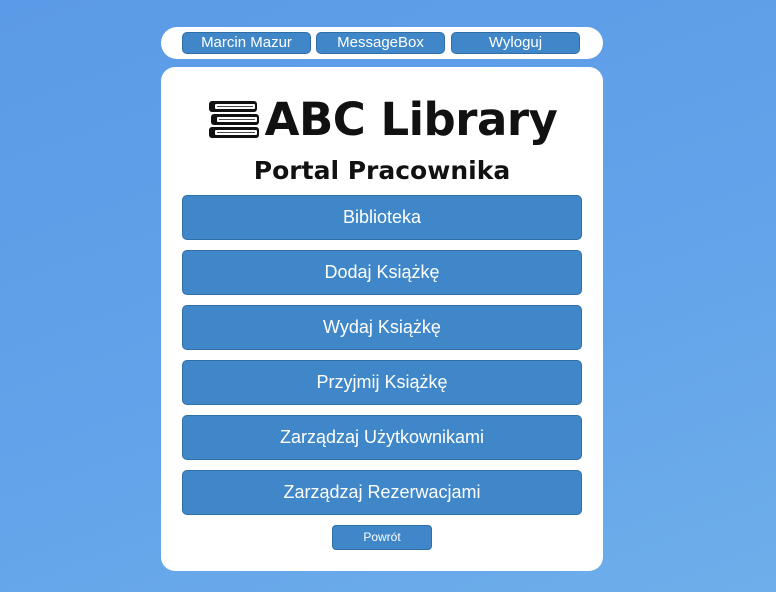 This screenshot has width=776, height=592. Describe the element at coordinates (382, 382) in the screenshot. I see `return-book-button: Przyjmij Książkę` at that location.